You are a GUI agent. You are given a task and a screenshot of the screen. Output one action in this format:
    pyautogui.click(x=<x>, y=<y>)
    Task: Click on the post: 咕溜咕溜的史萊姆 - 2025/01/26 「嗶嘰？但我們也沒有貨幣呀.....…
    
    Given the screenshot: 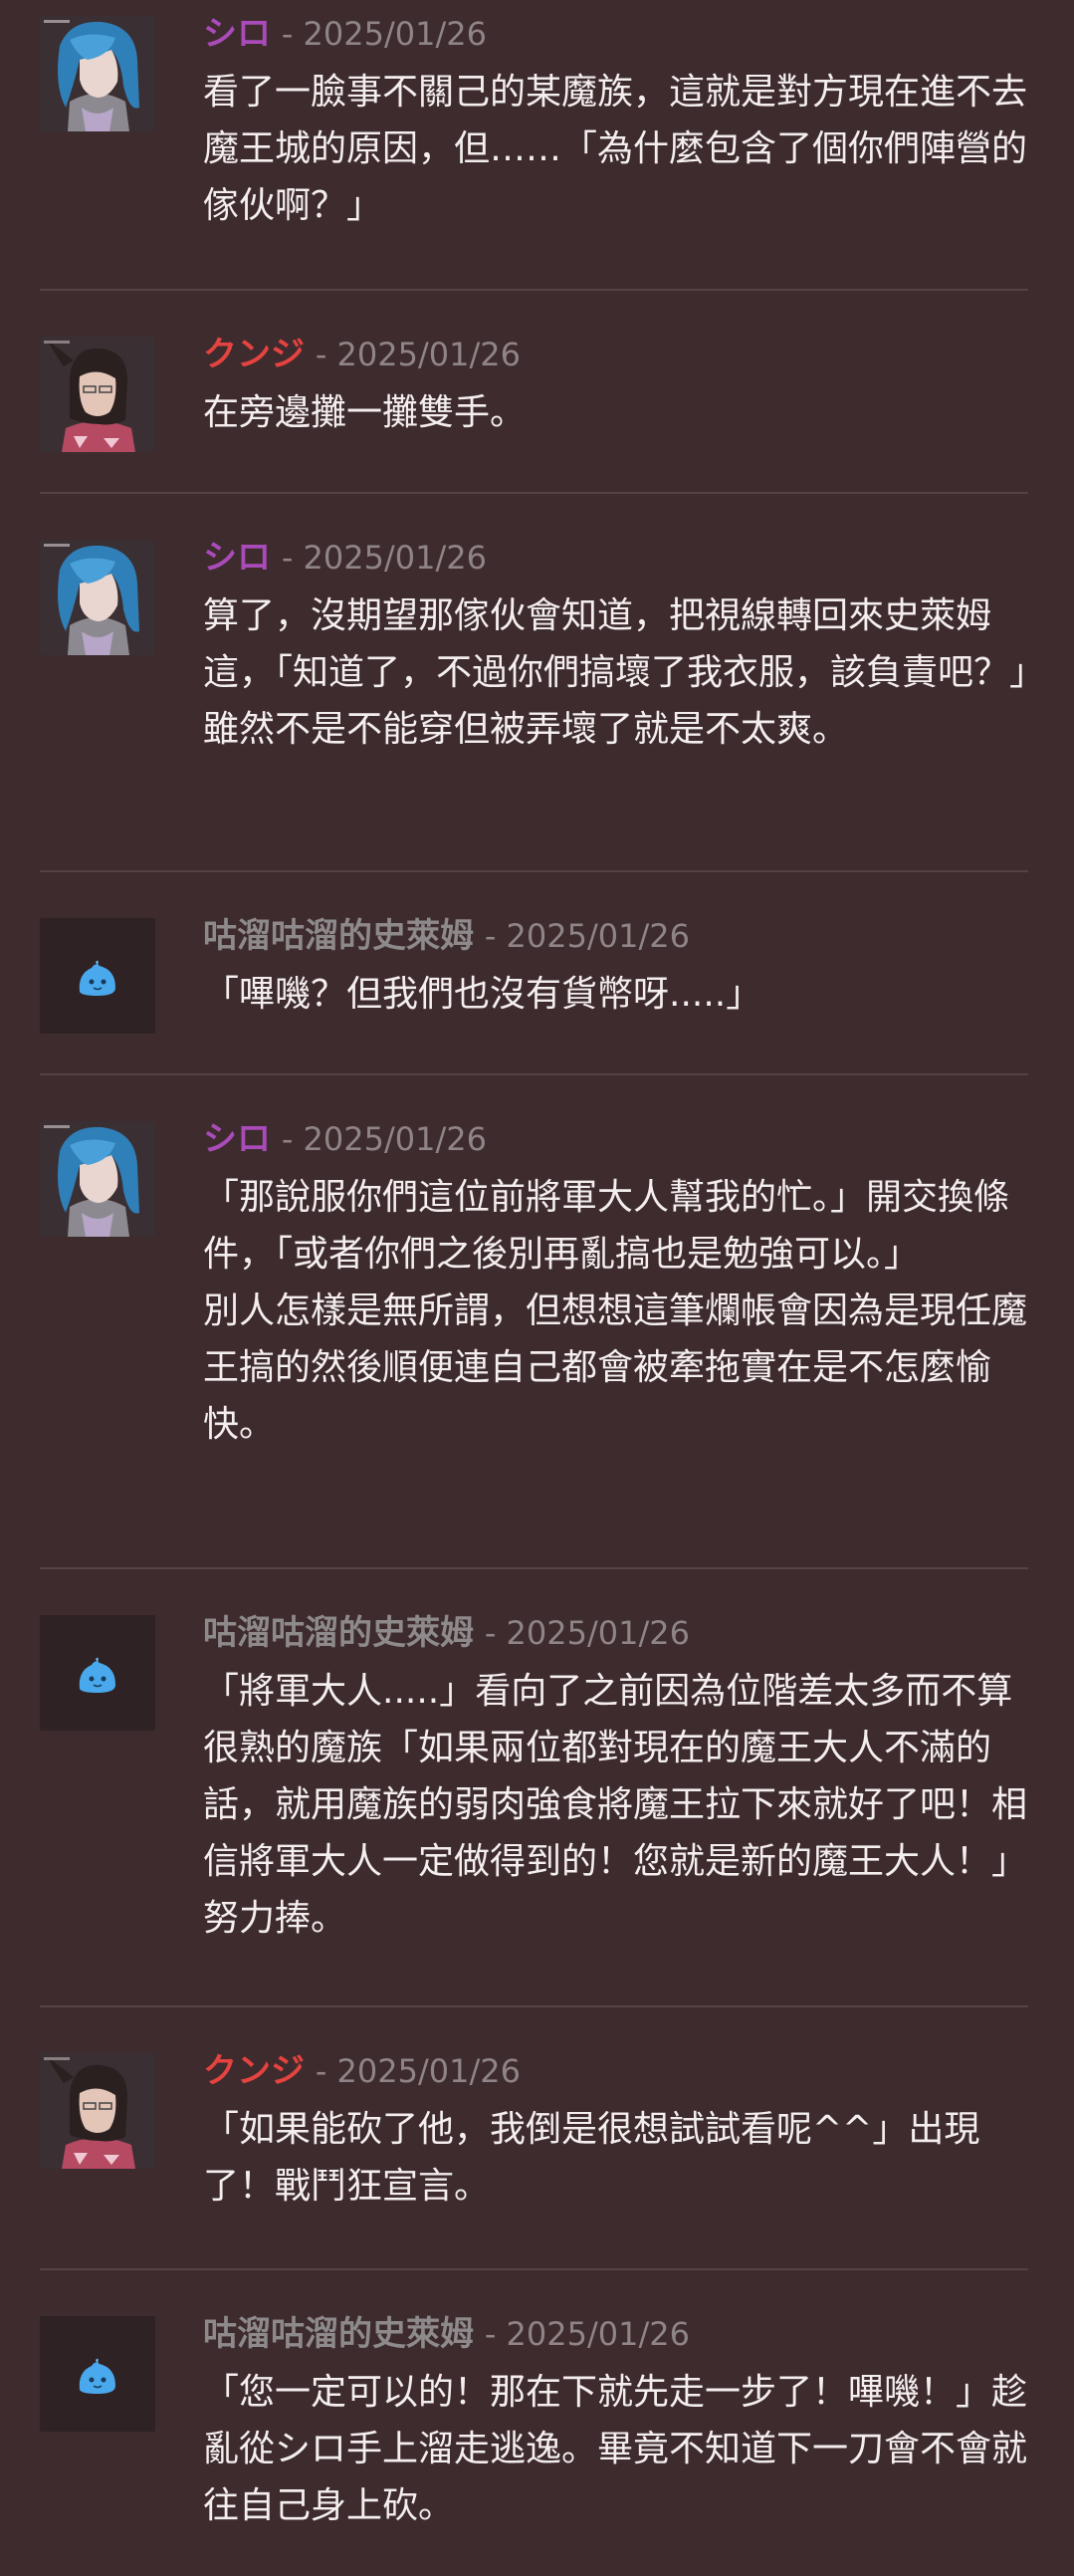 What is the action you would take?
    pyautogui.click(x=534, y=973)
    